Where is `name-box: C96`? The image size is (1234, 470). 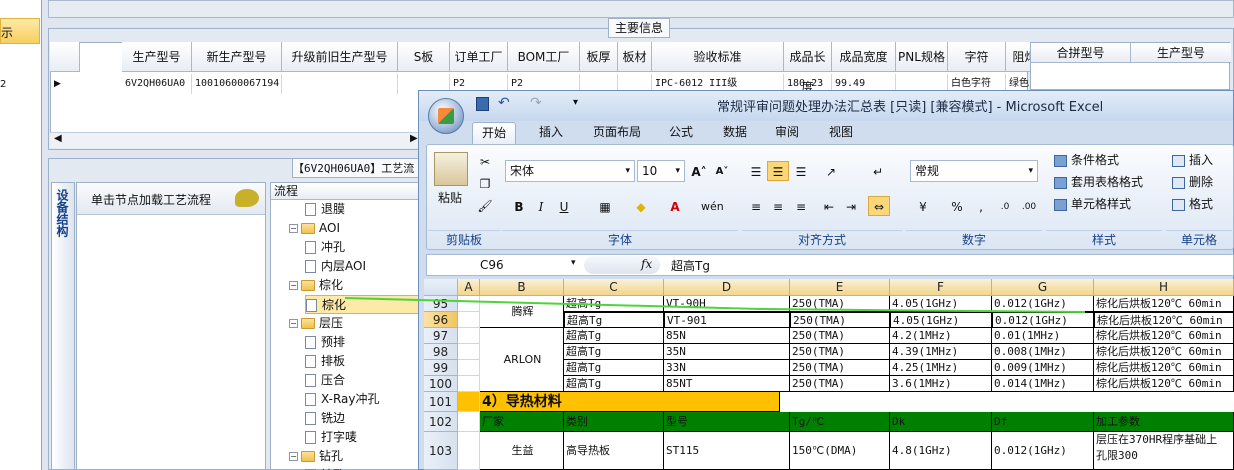 name-box: C96 is located at coordinates (504, 265).